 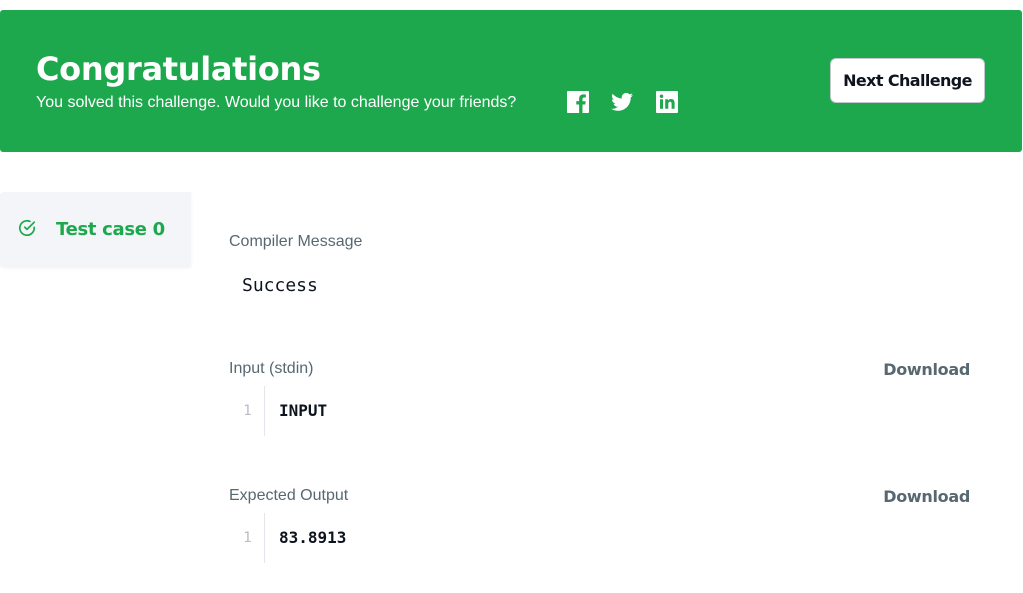 What do you see at coordinates (178, 69) in the screenshot?
I see `banner-title: Congratulations` at bounding box center [178, 69].